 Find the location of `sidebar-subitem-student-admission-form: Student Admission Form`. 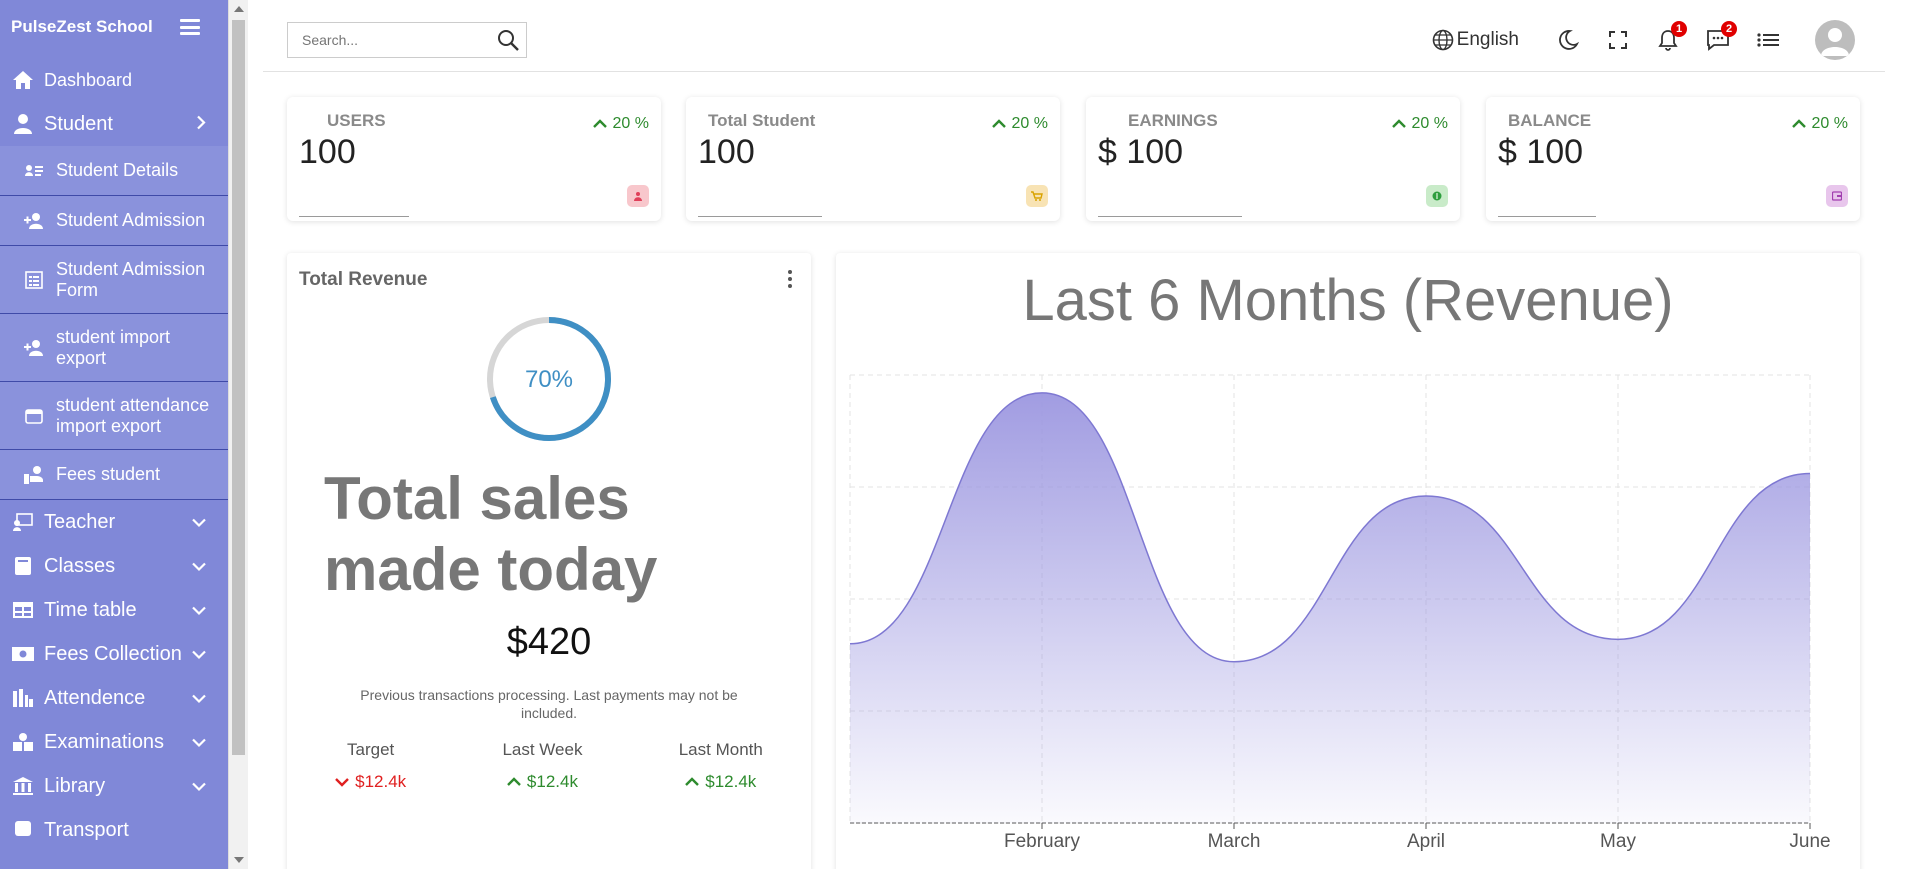

sidebar-subitem-student-admission-form: Student Admission Form is located at coordinates (114, 280).